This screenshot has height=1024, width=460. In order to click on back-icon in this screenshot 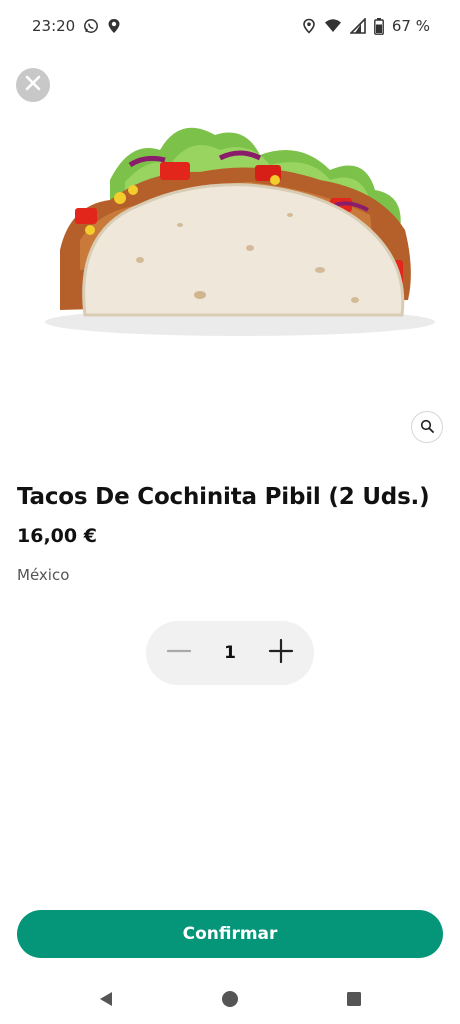, I will do `click(106, 1001)`.